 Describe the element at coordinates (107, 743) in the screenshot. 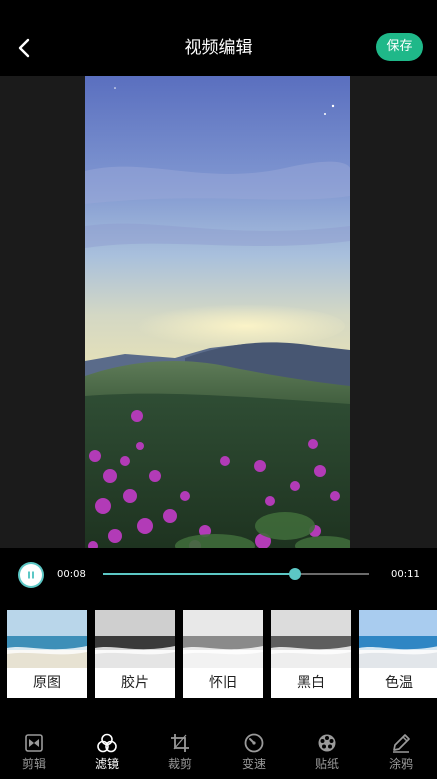

I see `filter-icon` at that location.